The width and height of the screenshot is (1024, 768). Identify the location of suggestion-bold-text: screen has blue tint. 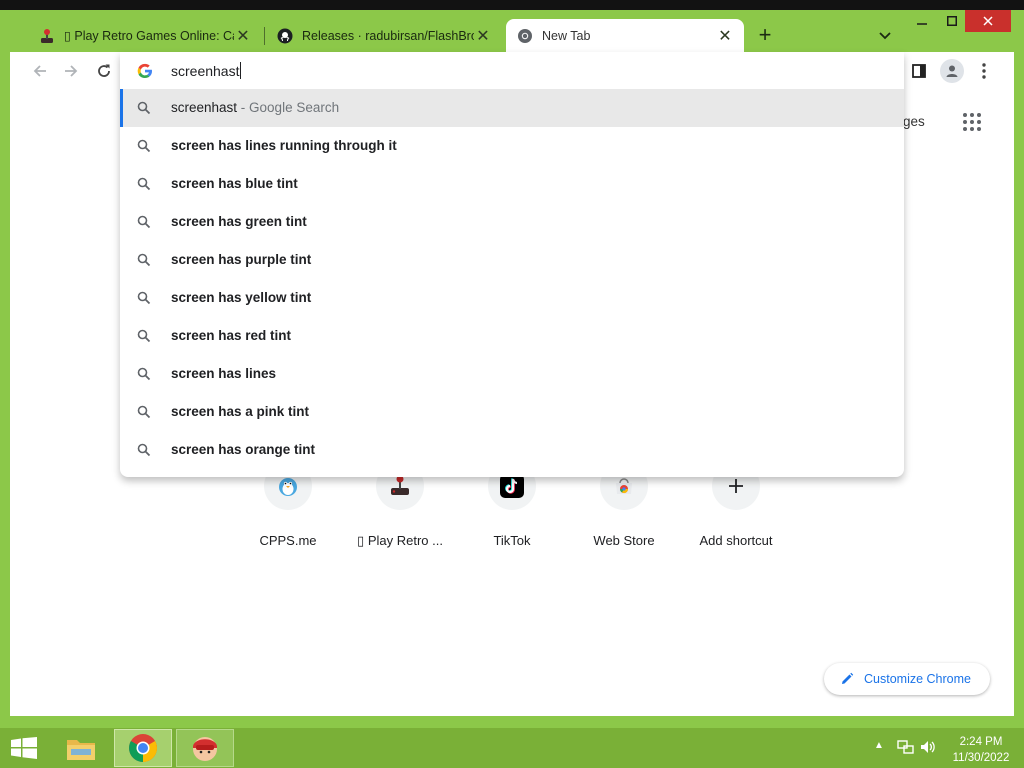
(234, 183).